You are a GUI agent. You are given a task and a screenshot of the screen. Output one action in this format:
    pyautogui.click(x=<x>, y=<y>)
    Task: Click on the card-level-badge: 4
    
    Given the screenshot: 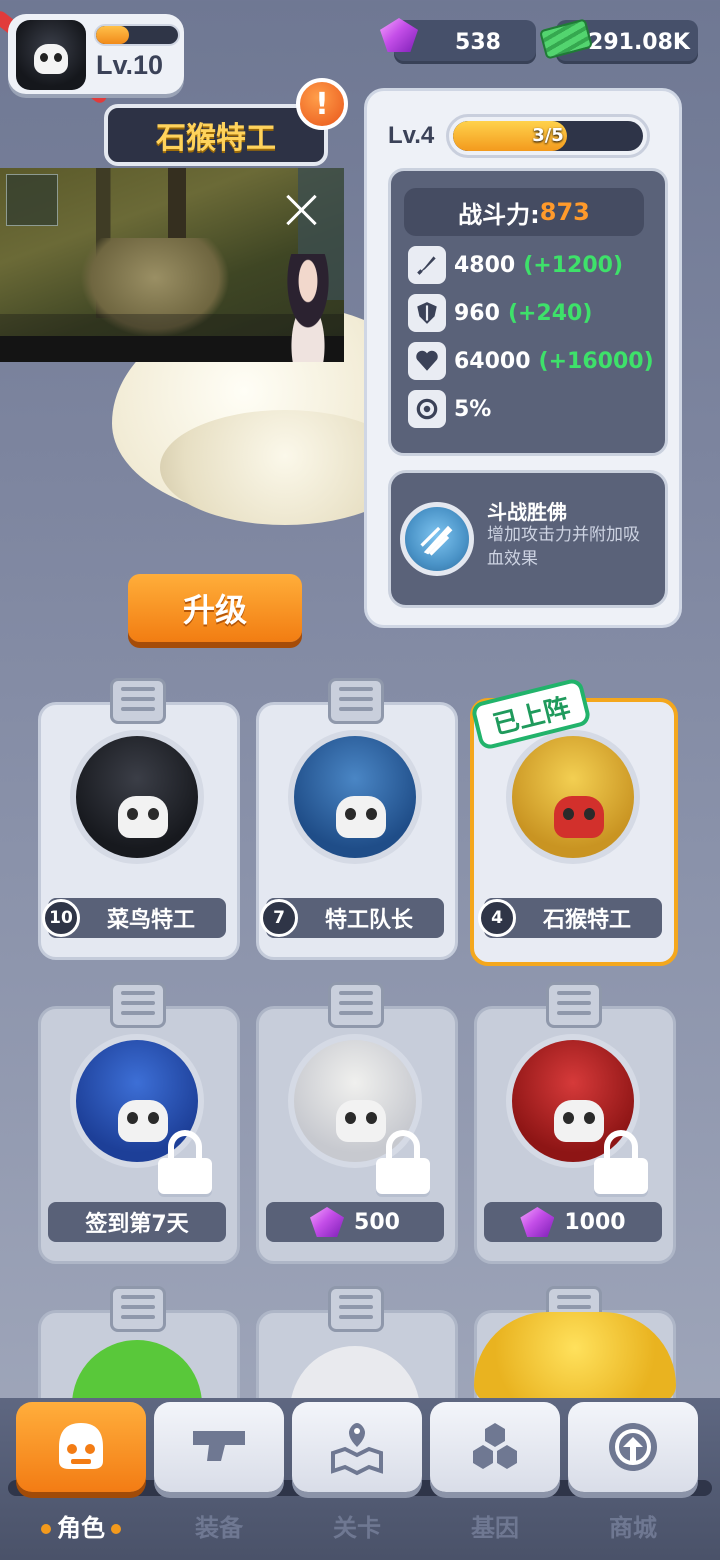 What is the action you would take?
    pyautogui.click(x=497, y=918)
    